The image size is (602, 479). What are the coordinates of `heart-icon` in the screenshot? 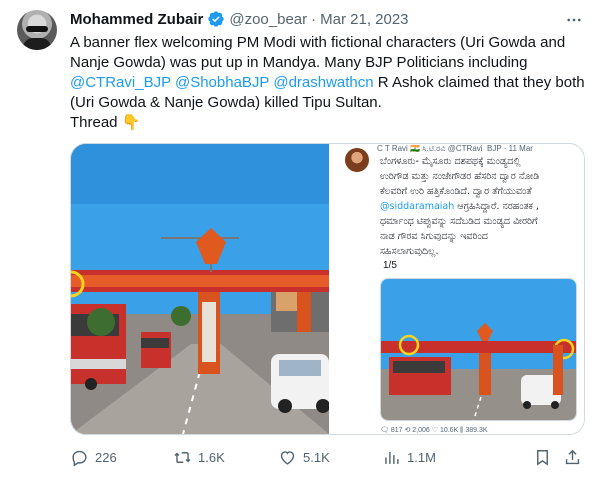 It's located at (287, 457).